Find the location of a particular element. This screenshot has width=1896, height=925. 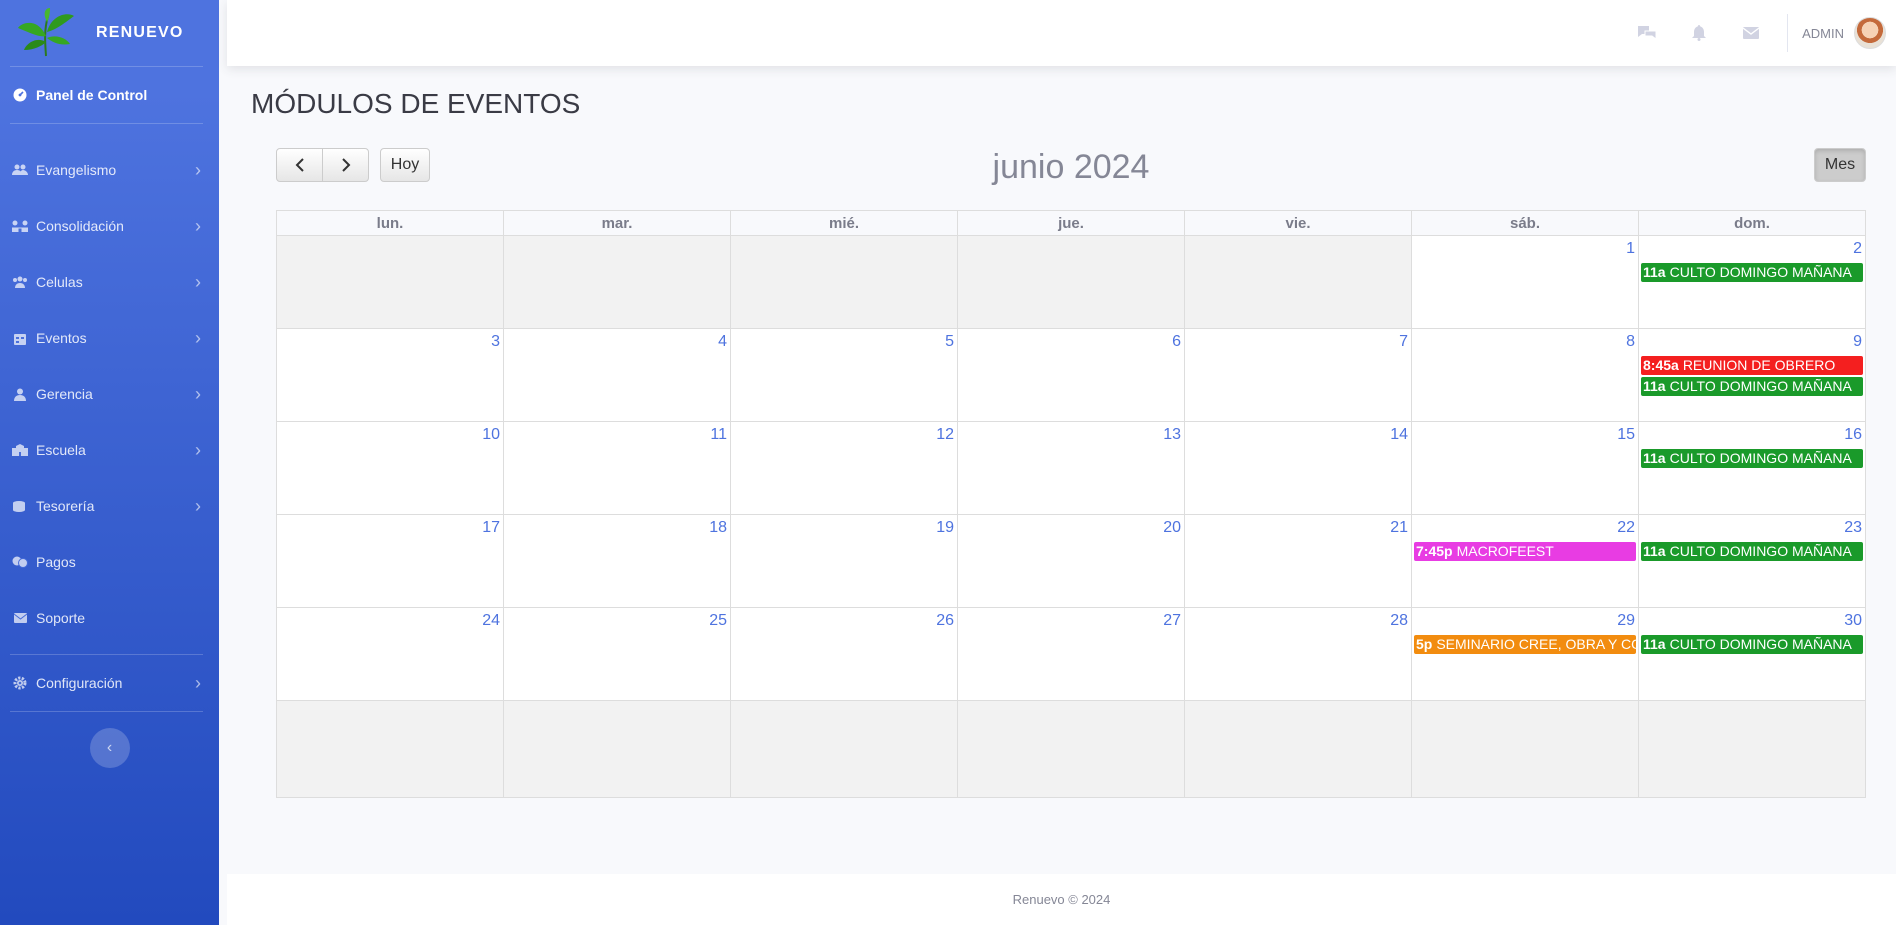

calendar-day-cell: 8 is located at coordinates (1525, 375).